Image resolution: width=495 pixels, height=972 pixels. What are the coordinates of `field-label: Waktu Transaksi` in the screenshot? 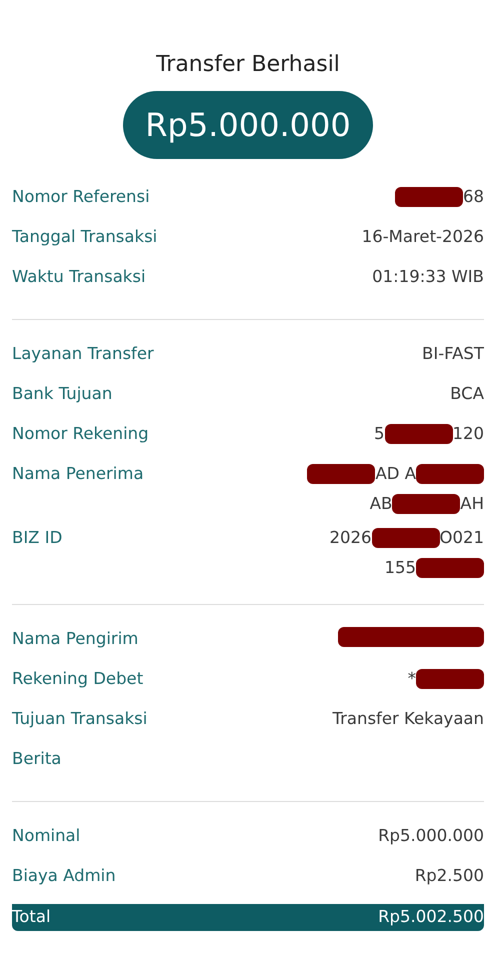 It's located at (79, 277).